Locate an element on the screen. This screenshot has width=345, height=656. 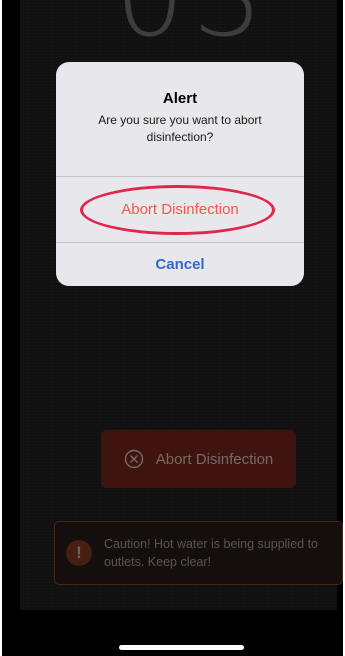
alert-cancel-button: Cancel is located at coordinates (180, 264).